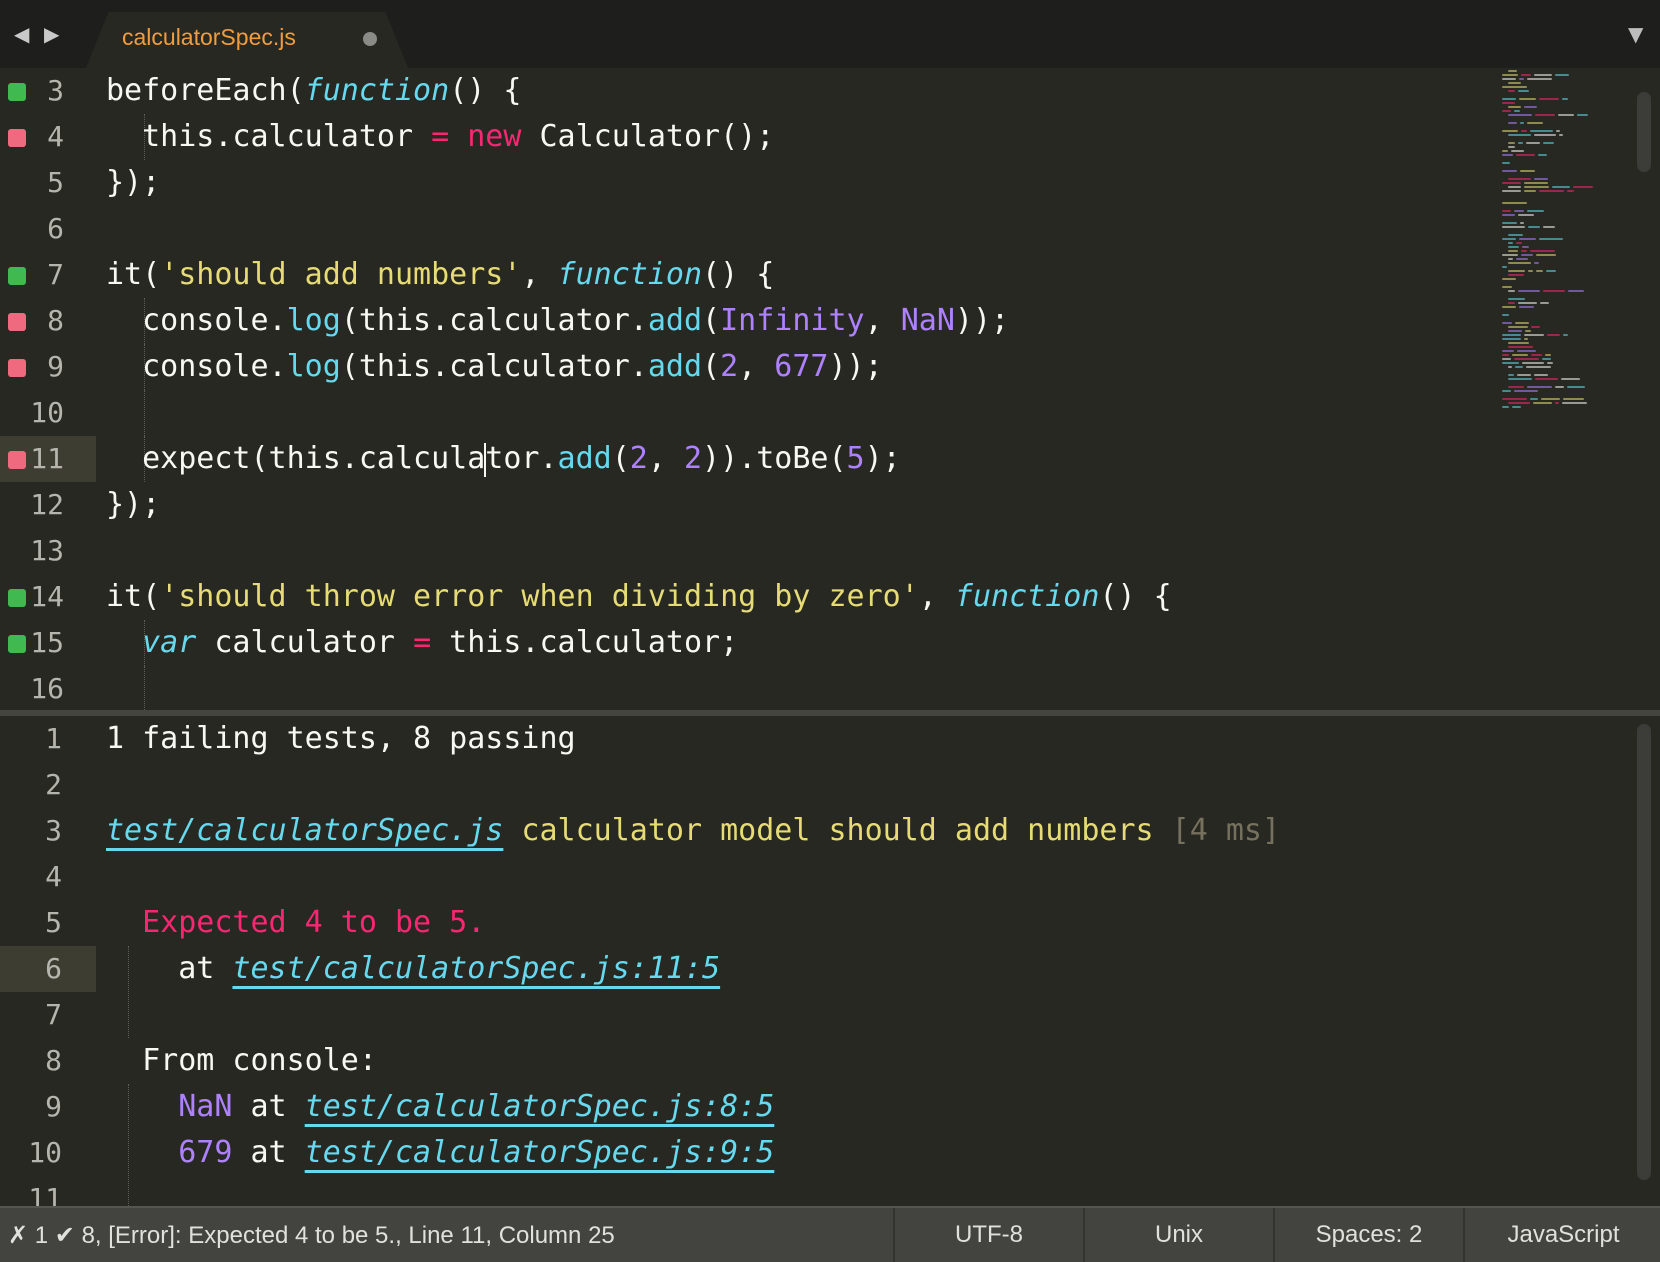 Image resolution: width=1660 pixels, height=1262 pixels. I want to click on code-token: new, so click(494, 136).